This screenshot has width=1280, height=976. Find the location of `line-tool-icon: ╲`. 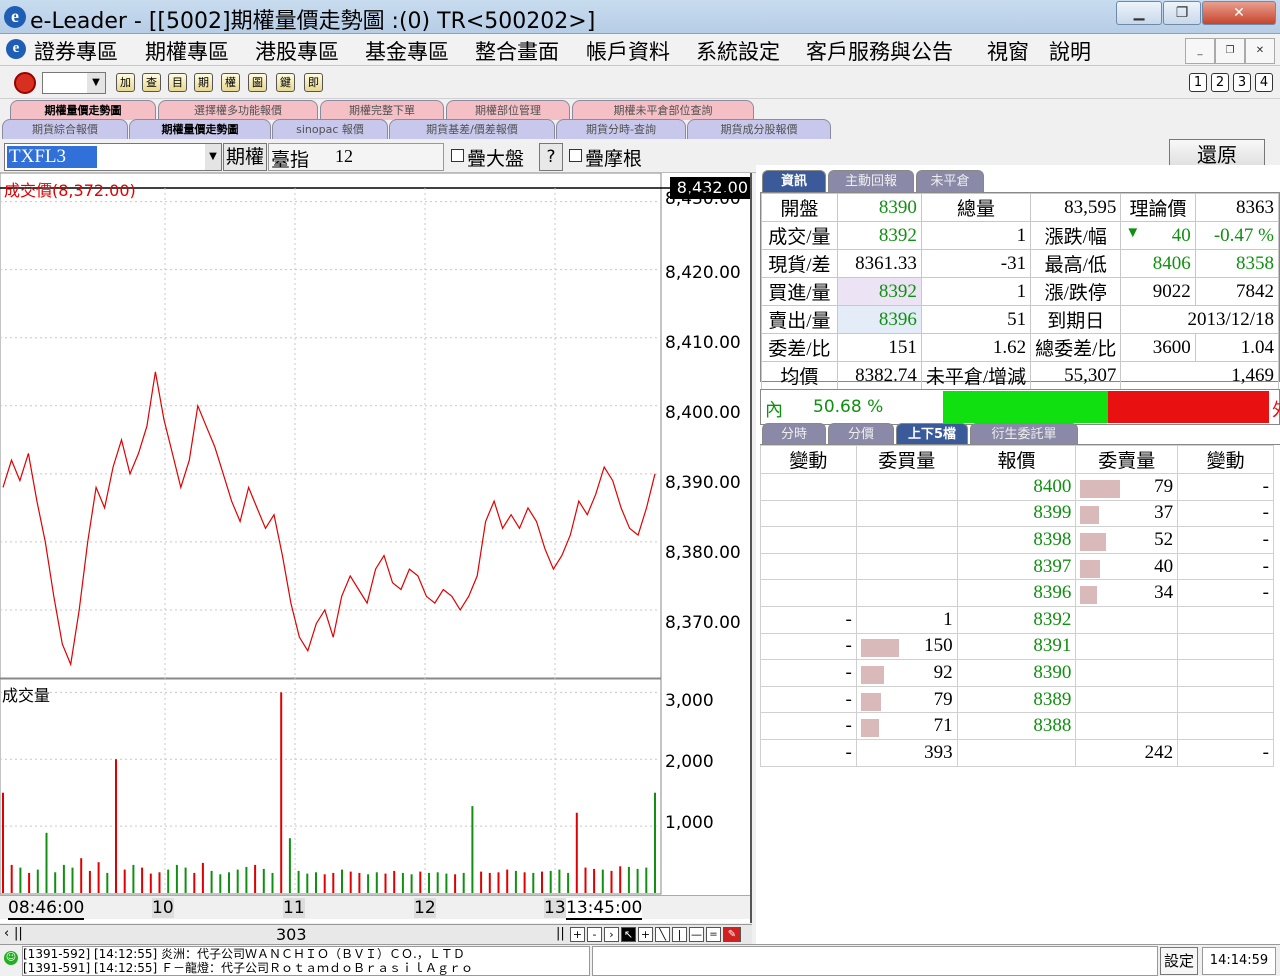

line-tool-icon: ╲ is located at coordinates (662, 934).